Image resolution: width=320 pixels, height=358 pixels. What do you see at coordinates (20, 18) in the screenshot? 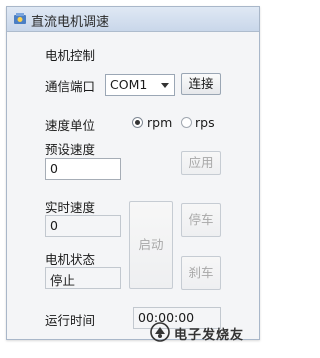
I see `app-icon` at bounding box center [20, 18].